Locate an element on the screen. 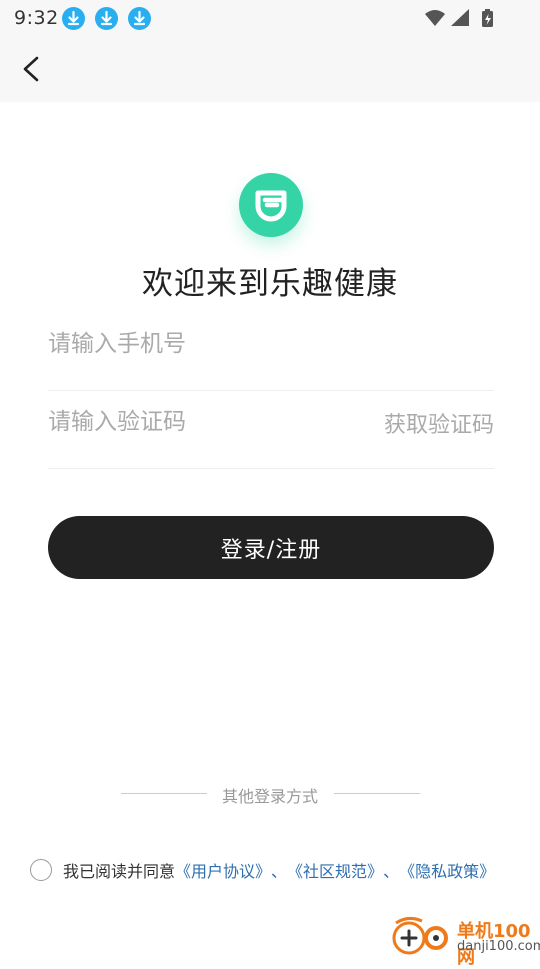  back-button is located at coordinates (31, 69).